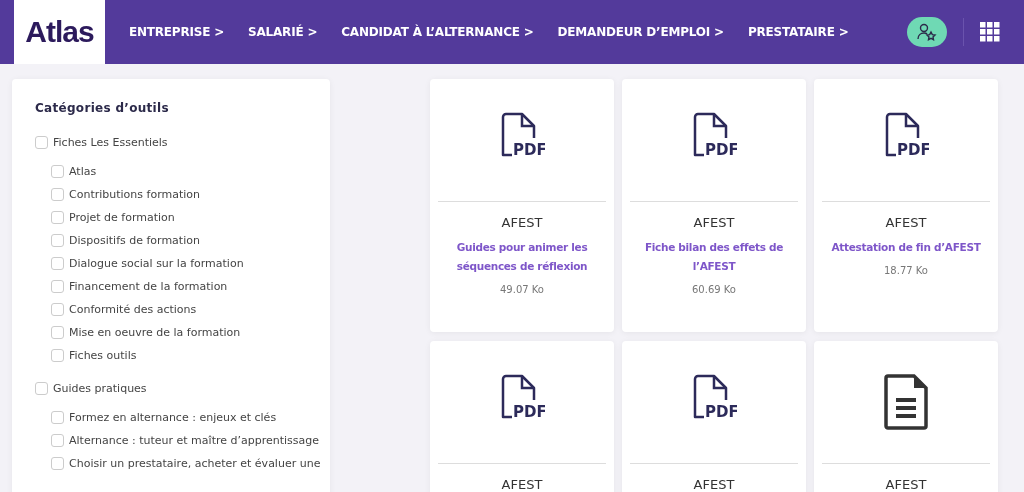 The image size is (1024, 492). I want to click on filter-option: Mise en oeuvre de la formation, so click(190, 332).